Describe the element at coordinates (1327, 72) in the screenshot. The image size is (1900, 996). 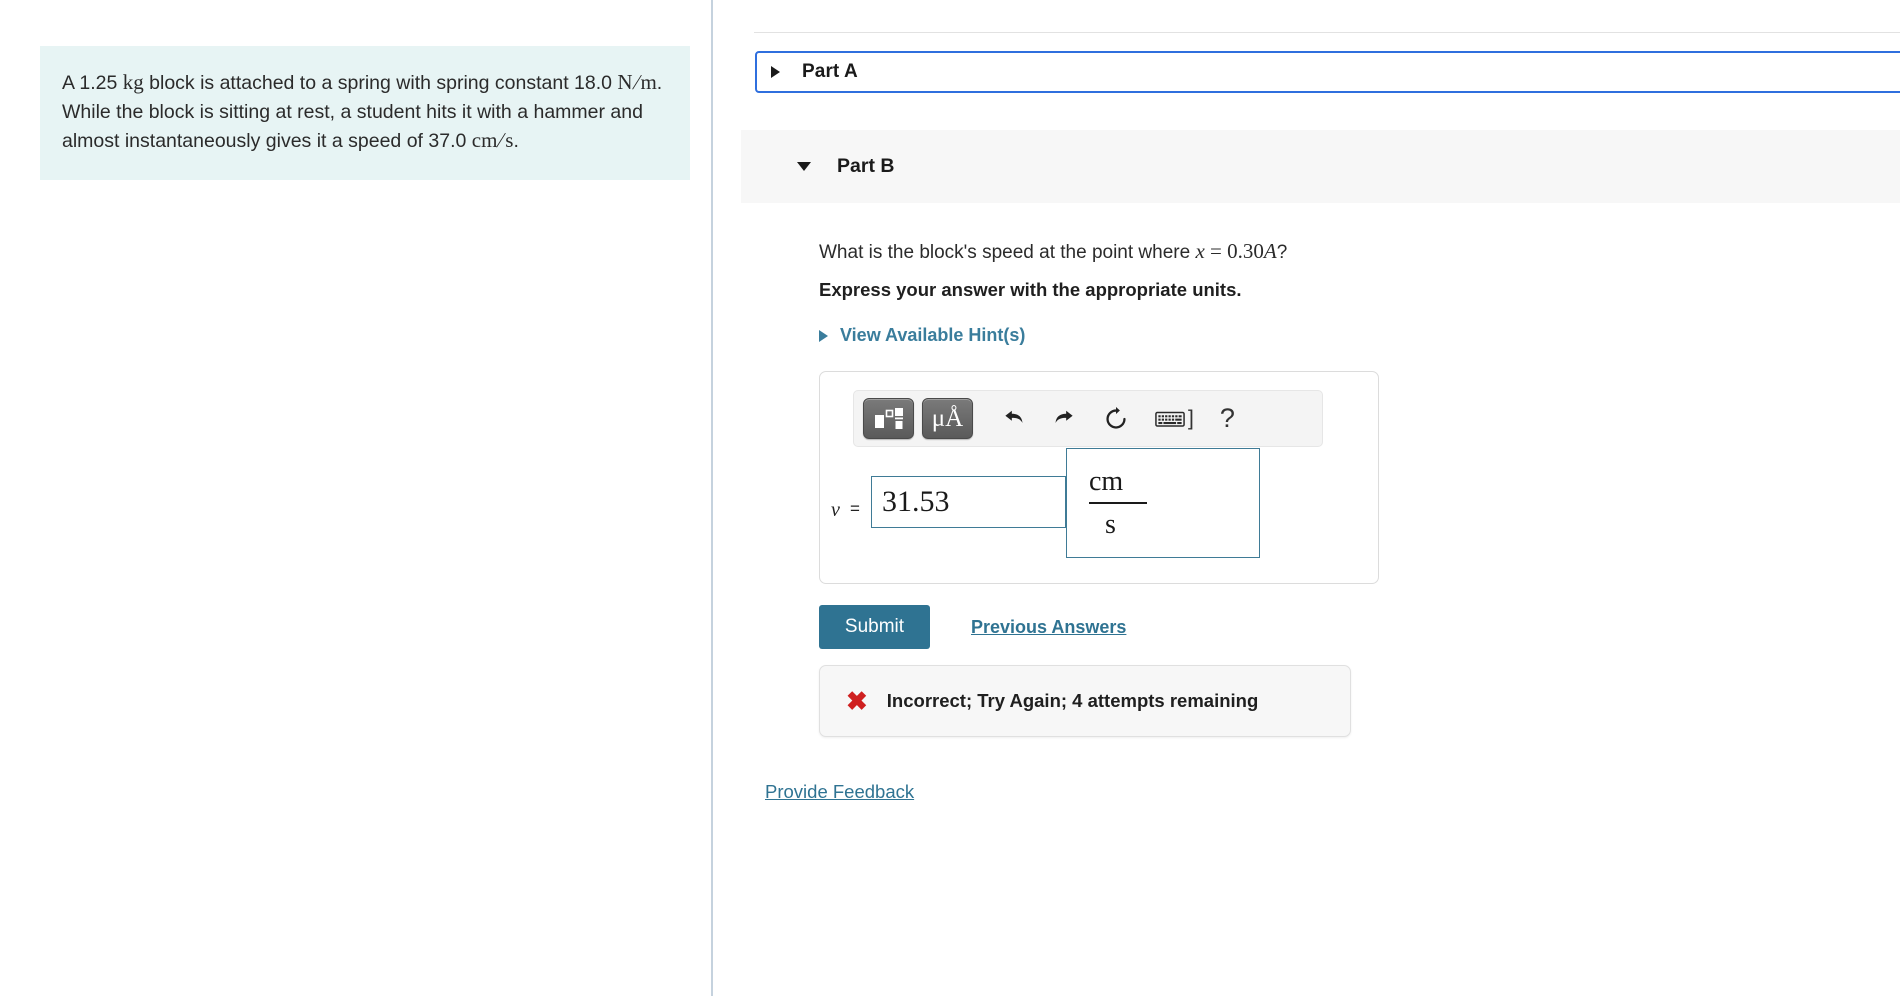
I see `part-a-header: Part A` at that location.